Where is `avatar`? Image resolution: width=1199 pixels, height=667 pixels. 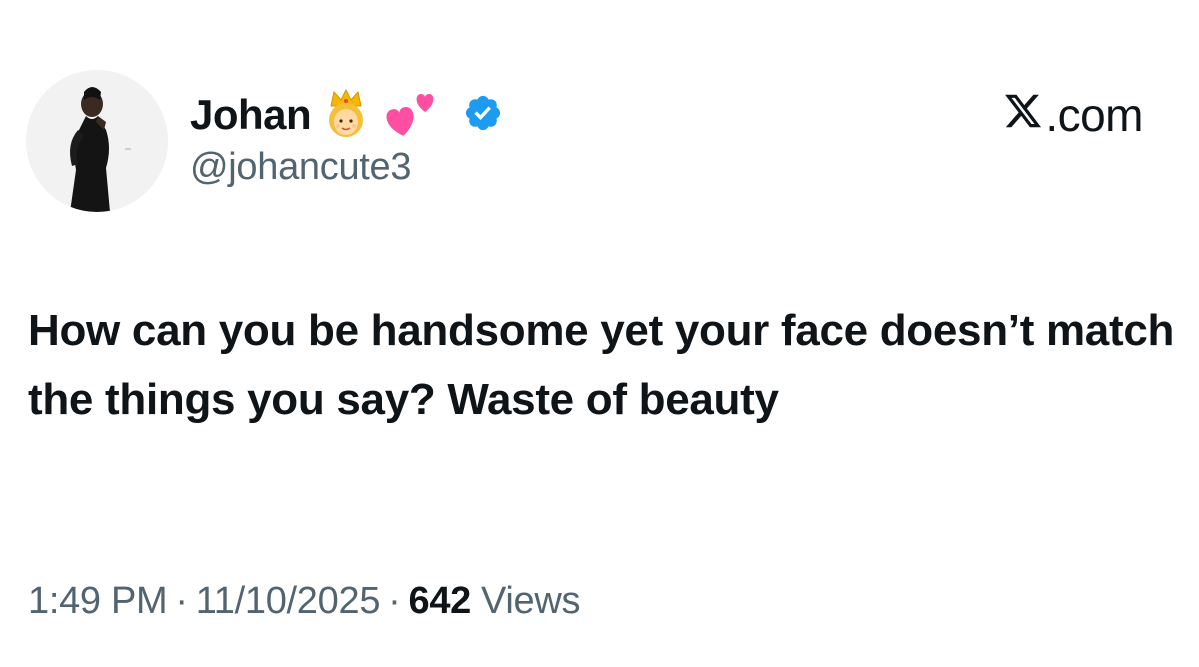 avatar is located at coordinates (97, 141).